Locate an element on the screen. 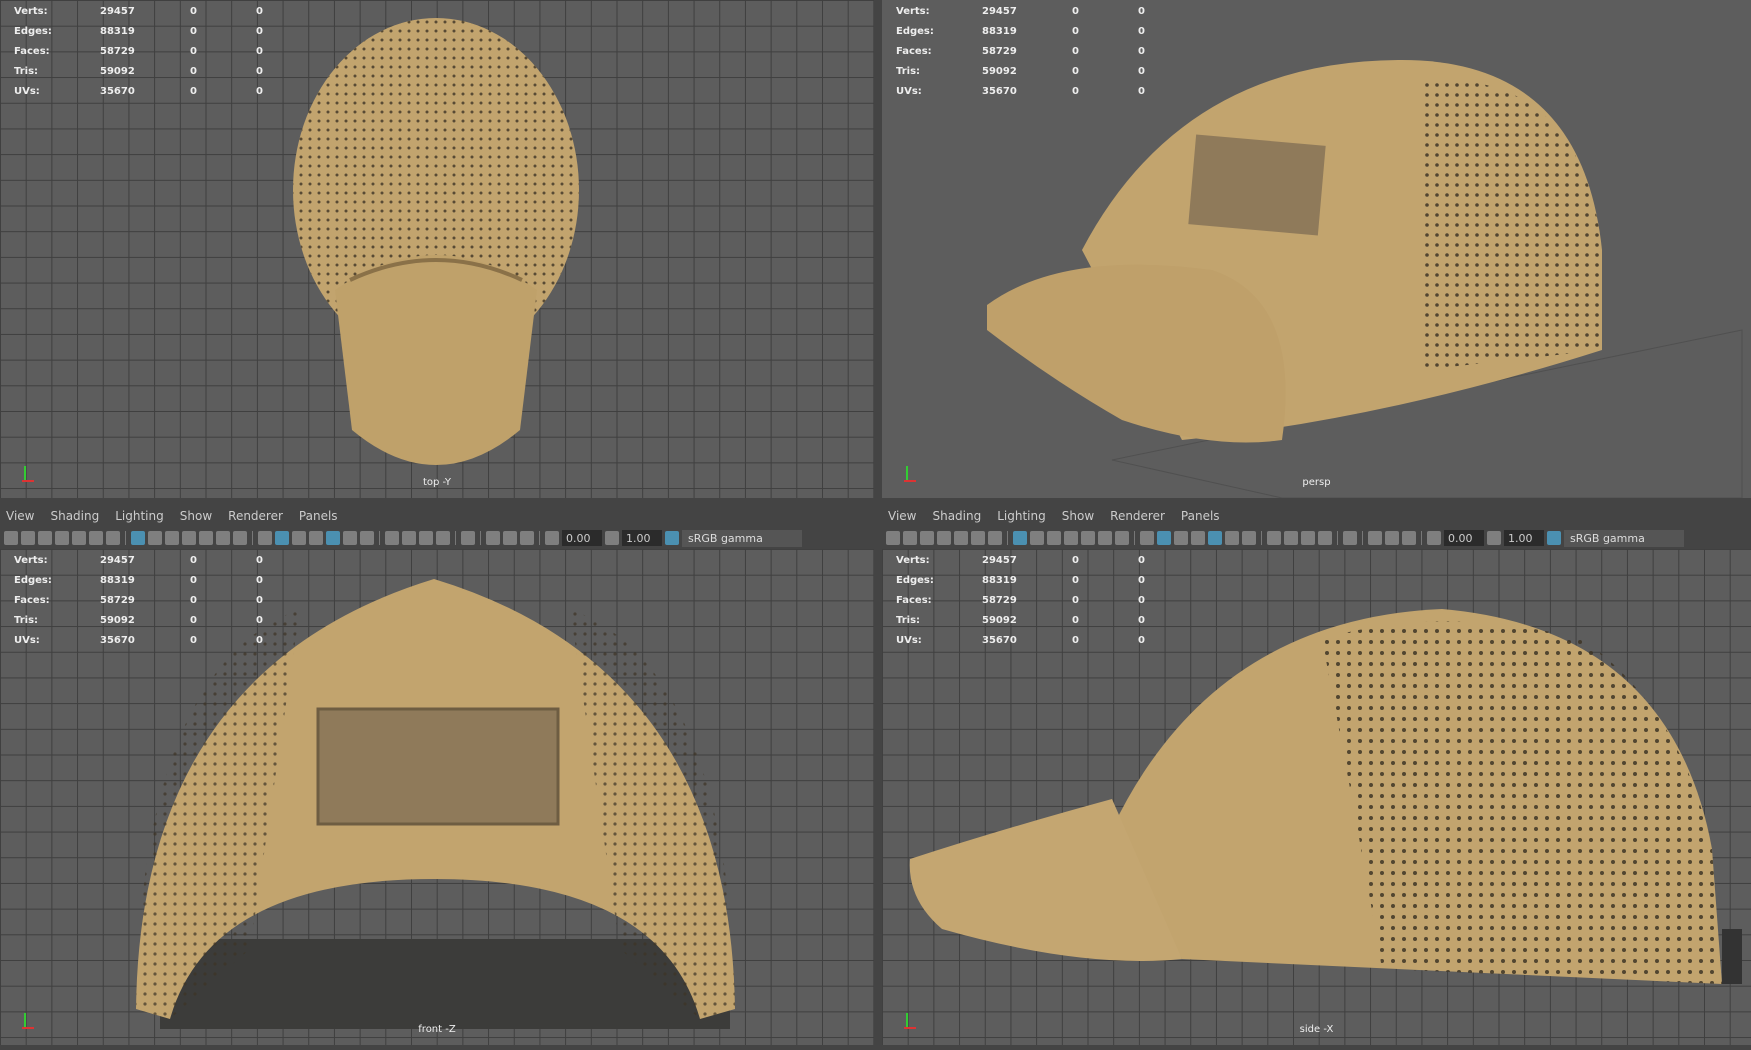 Image resolution: width=1751 pixels, height=1050 pixels. hud-row: Edges: 88319 0 0 is located at coordinates (168, 32).